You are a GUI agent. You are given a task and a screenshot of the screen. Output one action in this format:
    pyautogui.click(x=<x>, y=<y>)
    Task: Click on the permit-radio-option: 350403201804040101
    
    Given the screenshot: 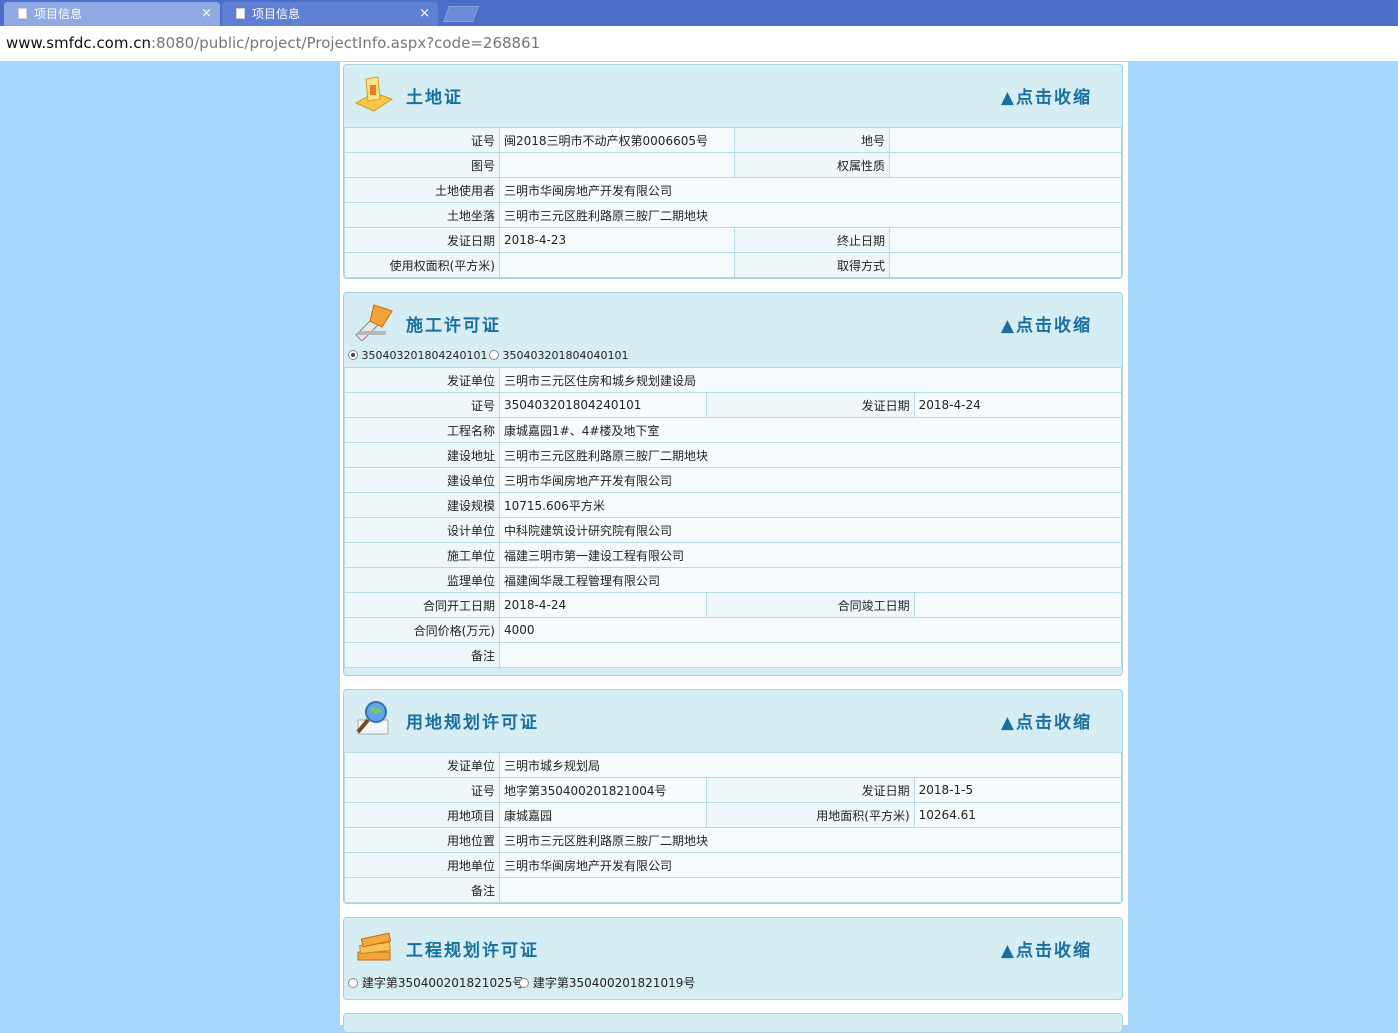 What is the action you would take?
    pyautogui.click(x=558, y=355)
    